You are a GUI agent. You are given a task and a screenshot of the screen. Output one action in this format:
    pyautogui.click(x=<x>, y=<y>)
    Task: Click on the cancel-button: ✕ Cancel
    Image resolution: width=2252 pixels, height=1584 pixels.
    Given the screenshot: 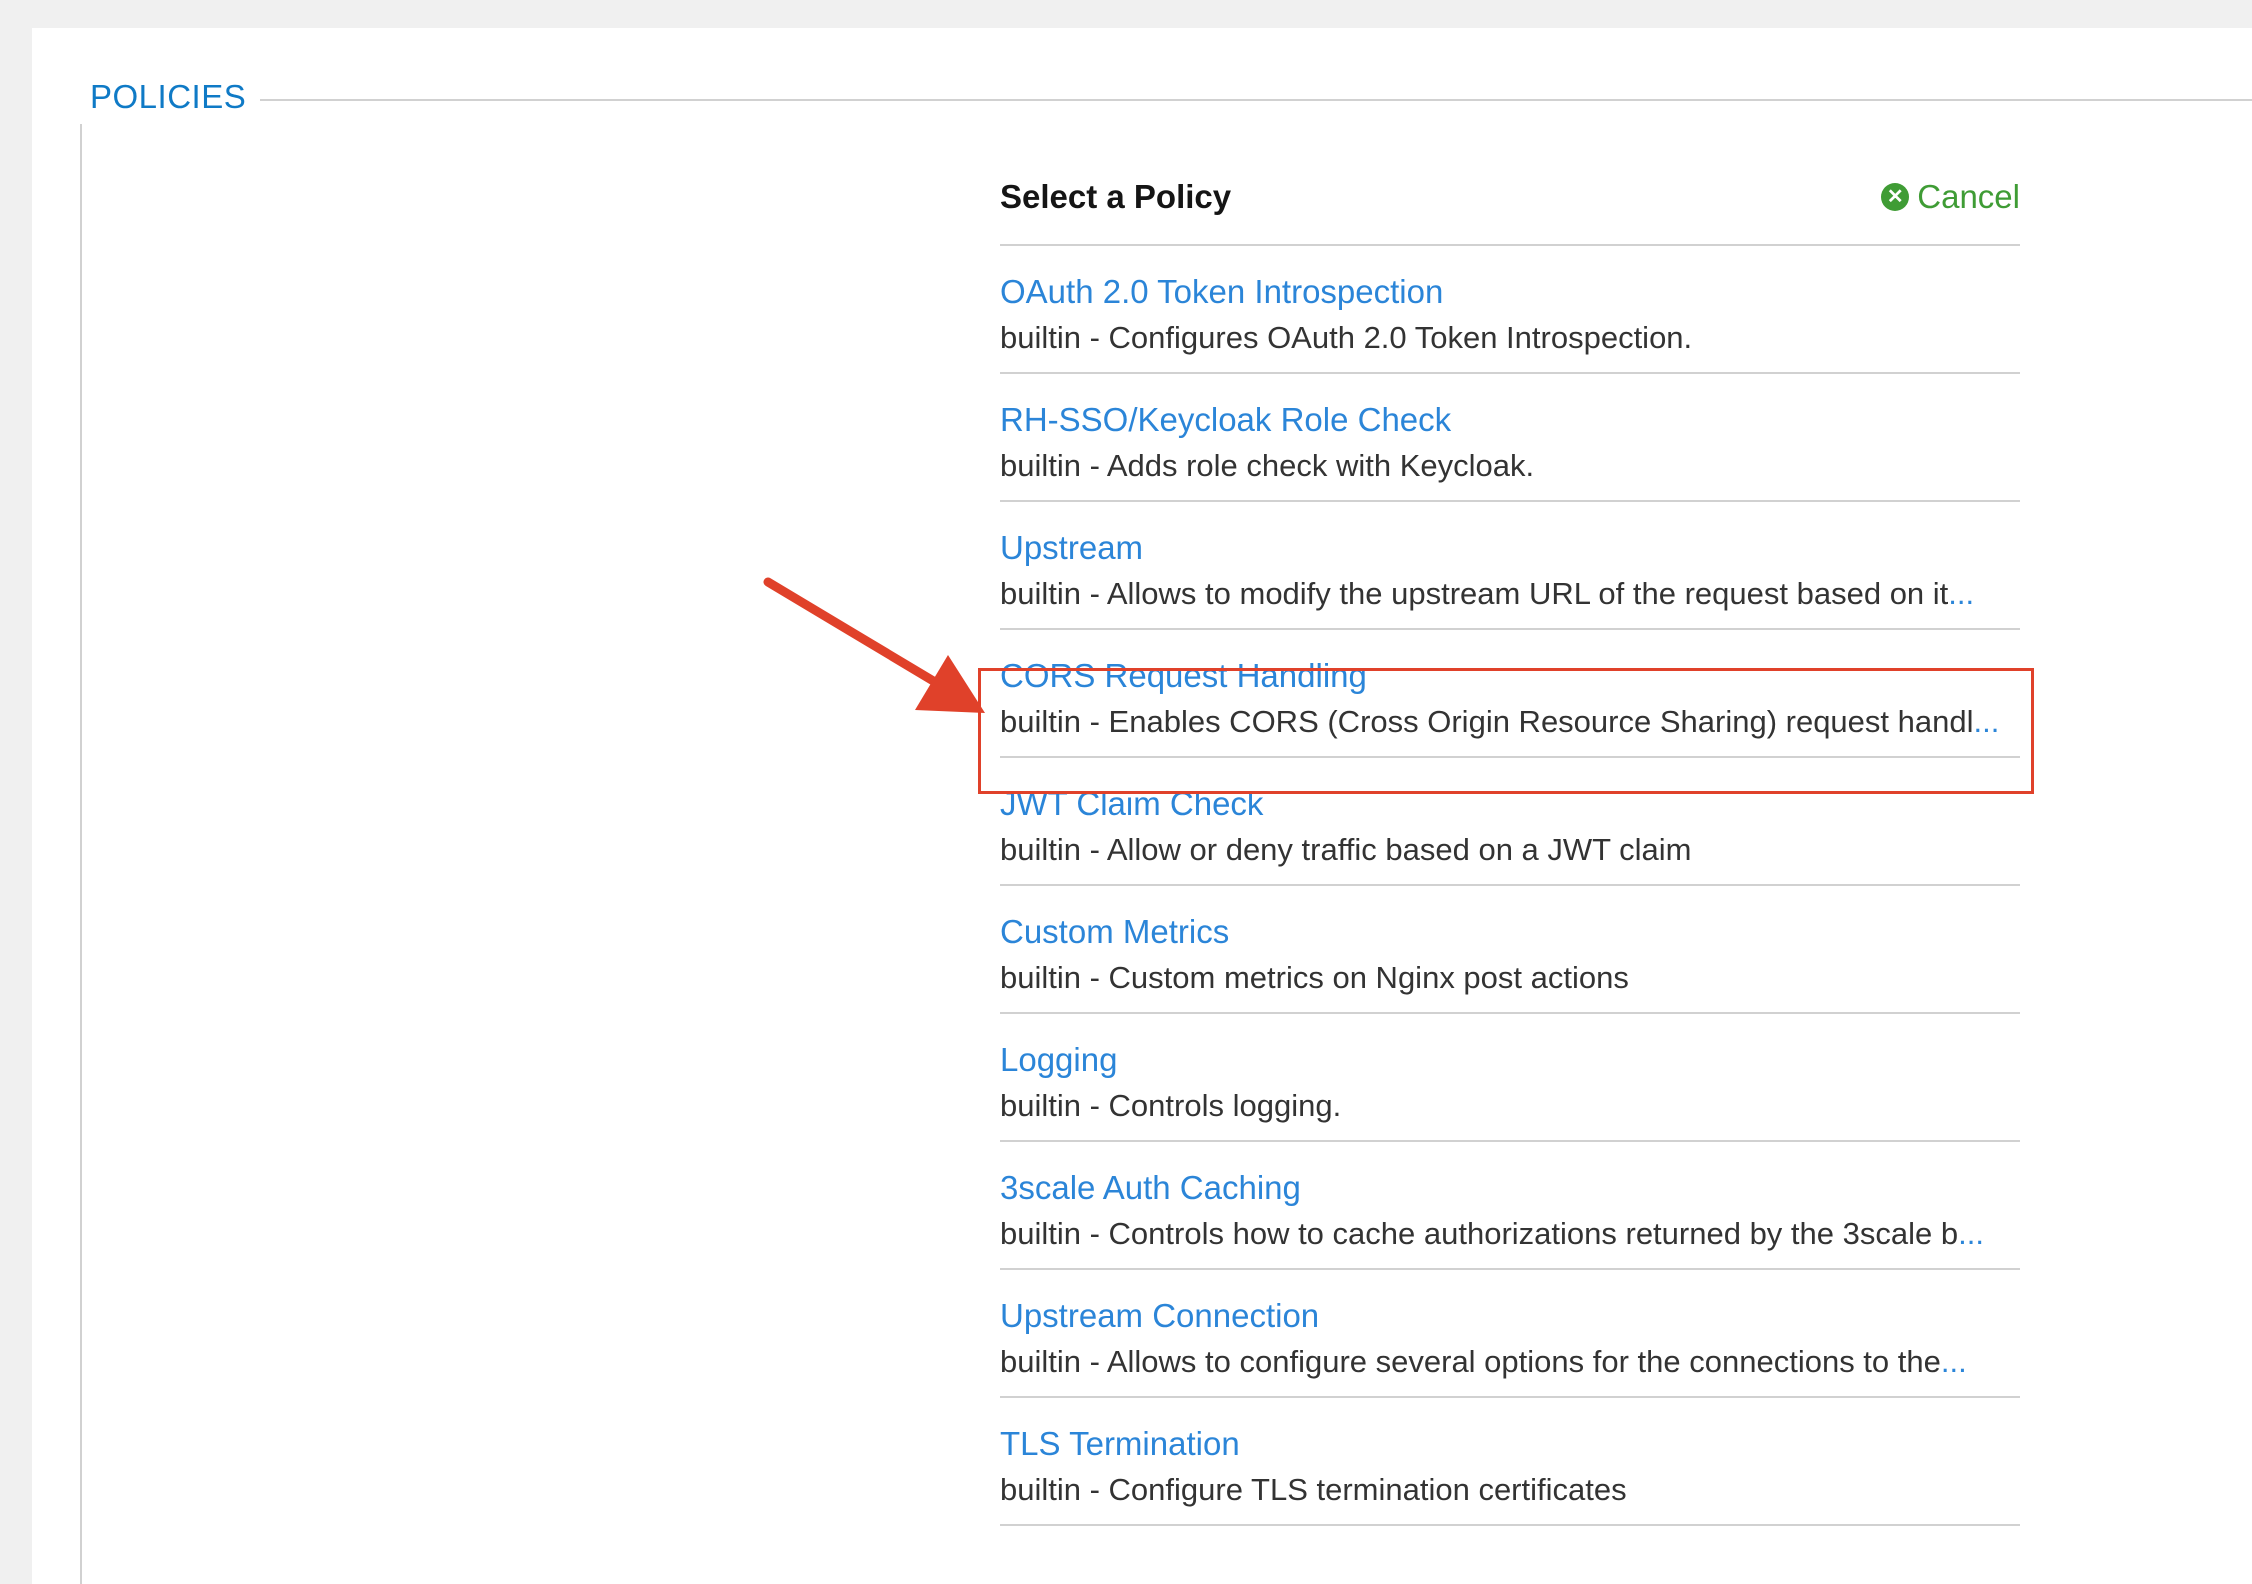 What is the action you would take?
    pyautogui.click(x=1950, y=197)
    